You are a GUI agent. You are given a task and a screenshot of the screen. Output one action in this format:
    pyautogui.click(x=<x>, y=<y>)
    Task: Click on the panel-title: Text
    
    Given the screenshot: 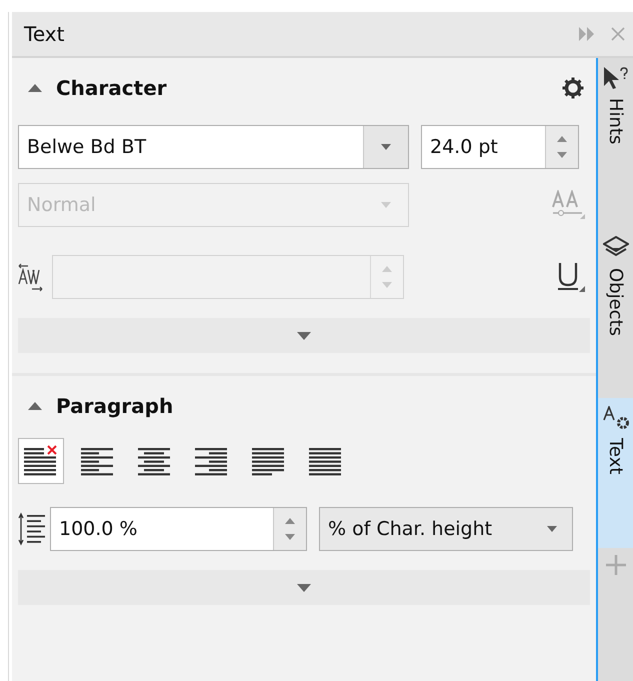 What is the action you would take?
    pyautogui.click(x=45, y=34)
    